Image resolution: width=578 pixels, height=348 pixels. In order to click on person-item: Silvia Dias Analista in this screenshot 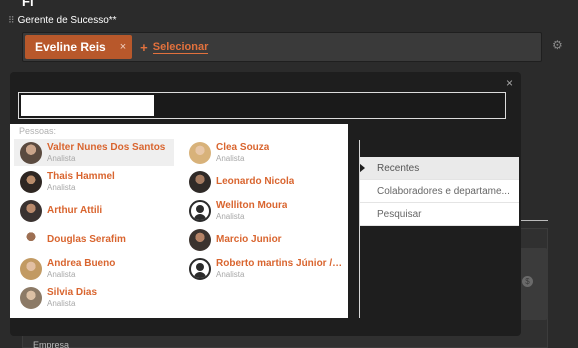, I will do `click(94, 297)`.